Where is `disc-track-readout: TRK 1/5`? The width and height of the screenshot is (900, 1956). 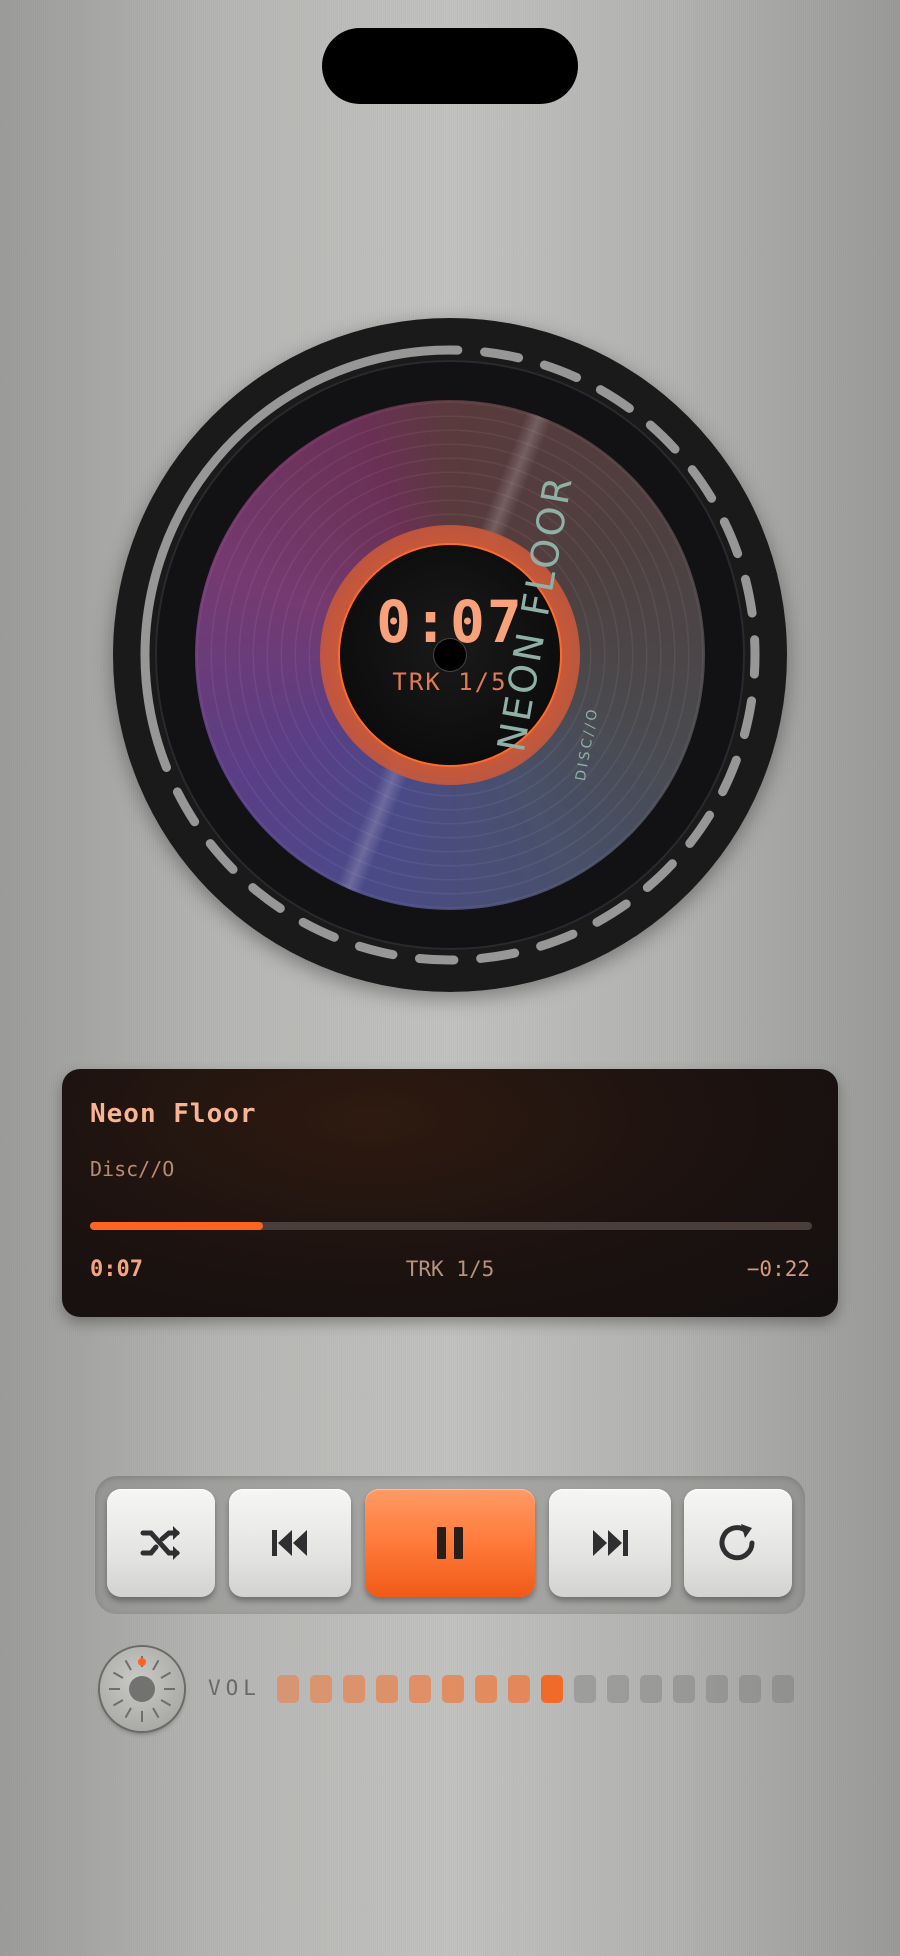 disc-track-readout: TRK 1/5 is located at coordinates (450, 682).